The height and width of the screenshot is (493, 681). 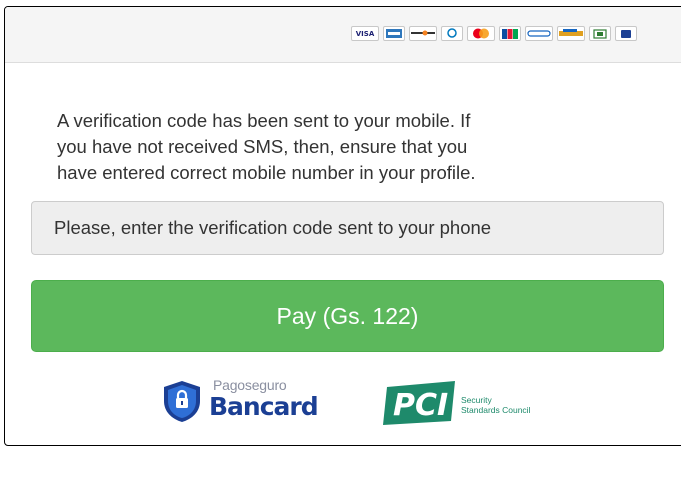 I want to click on bancard-secure-logo: Pagoseguro Bancard, so click(x=253, y=400).